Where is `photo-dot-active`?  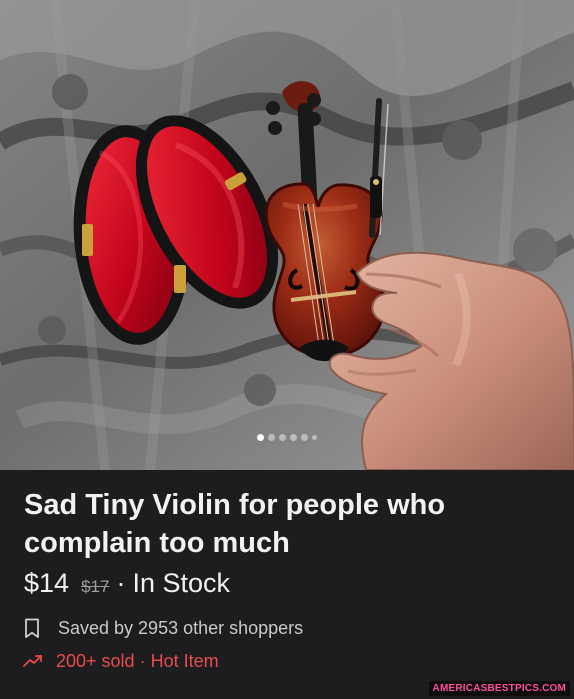
photo-dot-active is located at coordinates (260, 437).